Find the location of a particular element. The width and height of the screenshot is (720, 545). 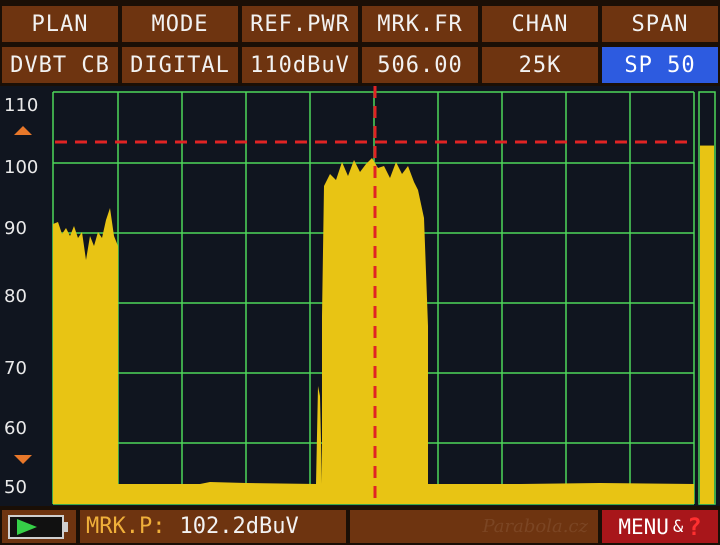

menu-button: MENU & ? is located at coordinates (660, 526).